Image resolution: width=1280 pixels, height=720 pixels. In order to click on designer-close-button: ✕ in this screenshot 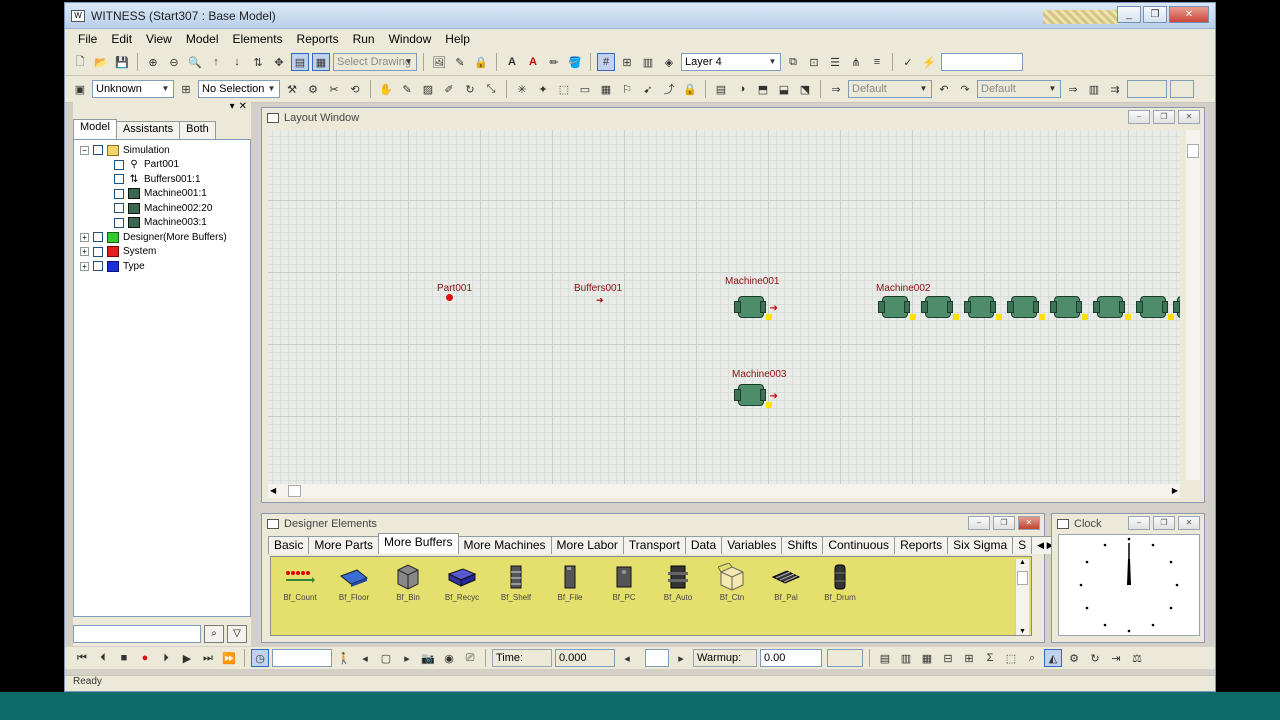, I will do `click(1029, 523)`.